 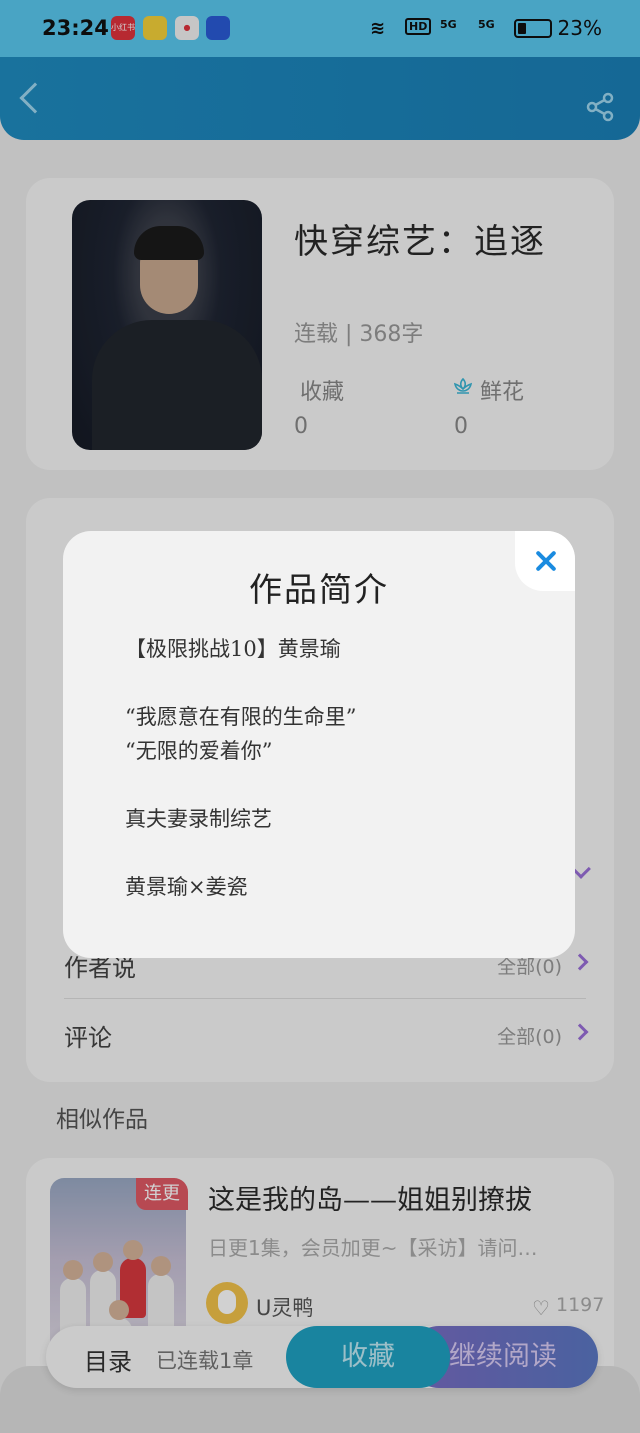 What do you see at coordinates (199, 751) in the screenshot?
I see `synopsis-line: “无限的爱着你”` at bounding box center [199, 751].